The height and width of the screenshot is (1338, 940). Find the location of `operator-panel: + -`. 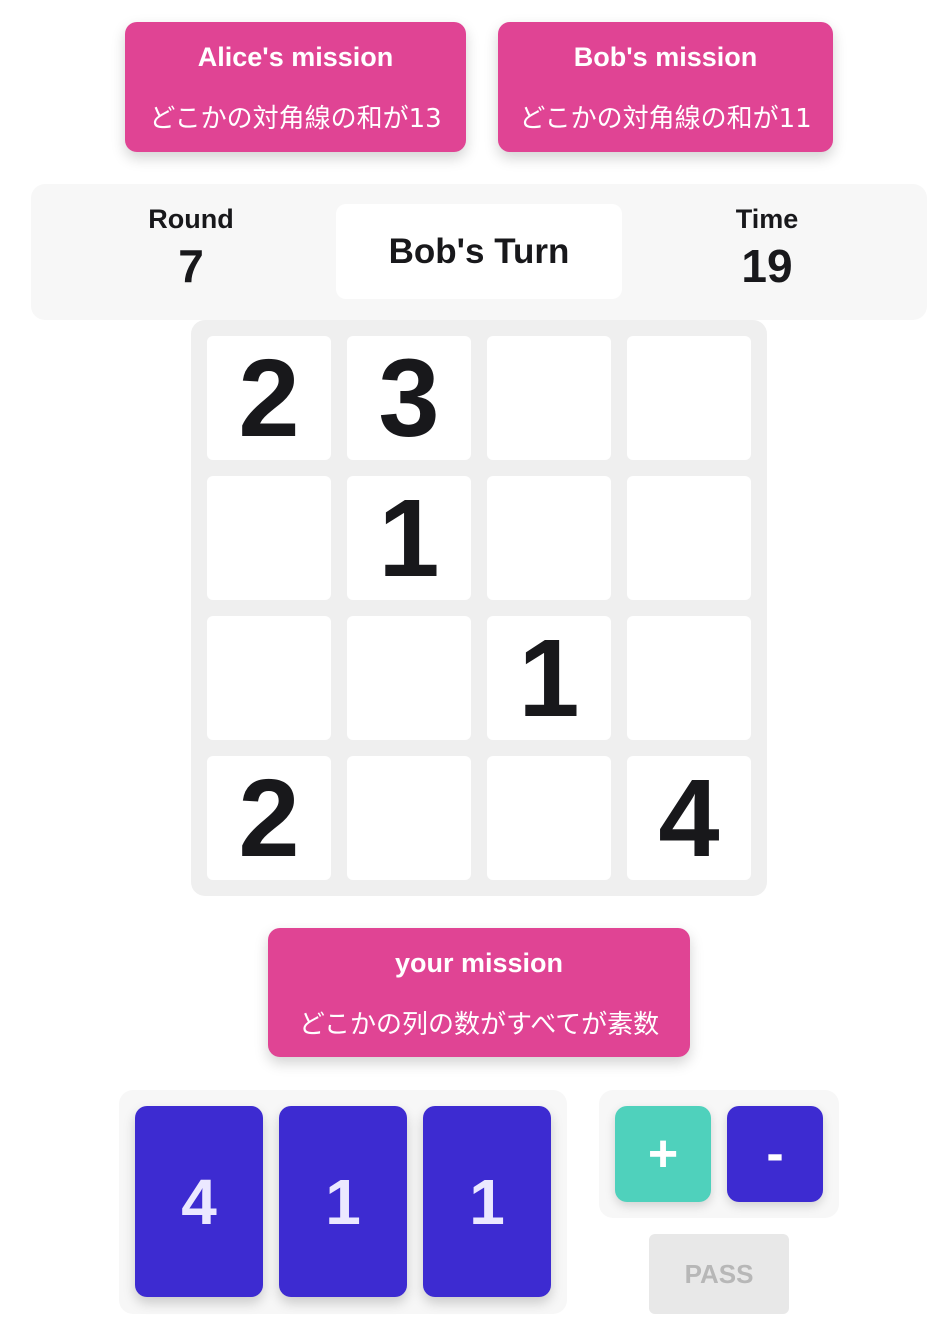

operator-panel: + - is located at coordinates (719, 1154).